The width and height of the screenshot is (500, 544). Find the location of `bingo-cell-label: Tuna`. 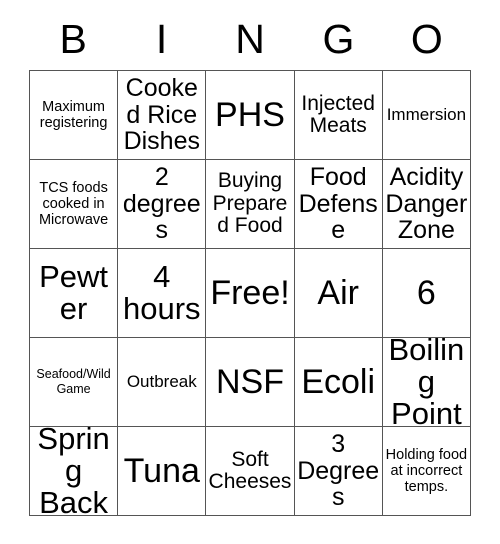

bingo-cell-label: Tuna is located at coordinates (161, 470).